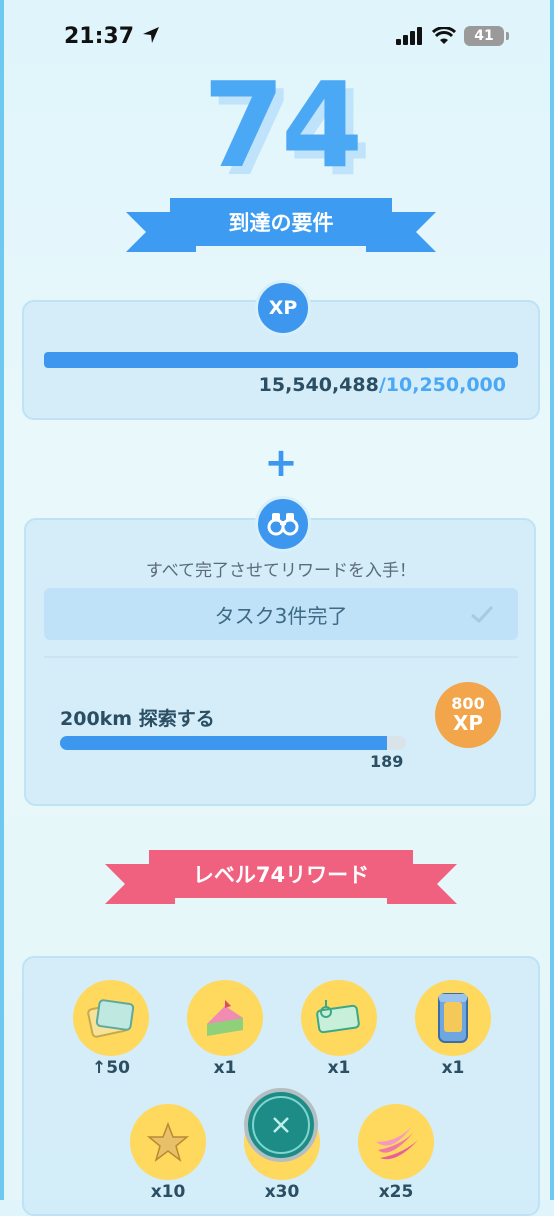  What do you see at coordinates (168, 1142) in the screenshot?
I see `star-piece-icon` at bounding box center [168, 1142].